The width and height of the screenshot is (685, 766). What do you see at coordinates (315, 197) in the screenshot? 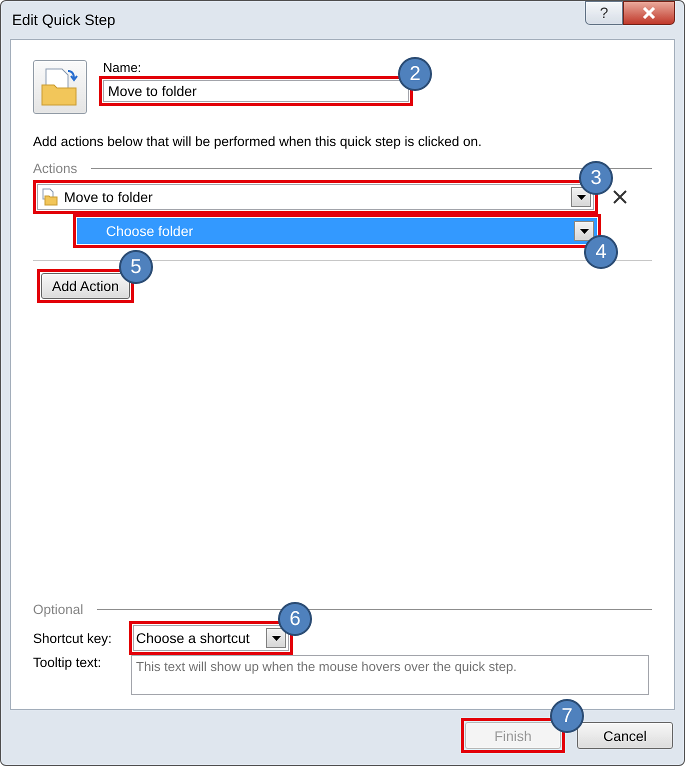
I see `action-dropdown: Move to folder` at bounding box center [315, 197].